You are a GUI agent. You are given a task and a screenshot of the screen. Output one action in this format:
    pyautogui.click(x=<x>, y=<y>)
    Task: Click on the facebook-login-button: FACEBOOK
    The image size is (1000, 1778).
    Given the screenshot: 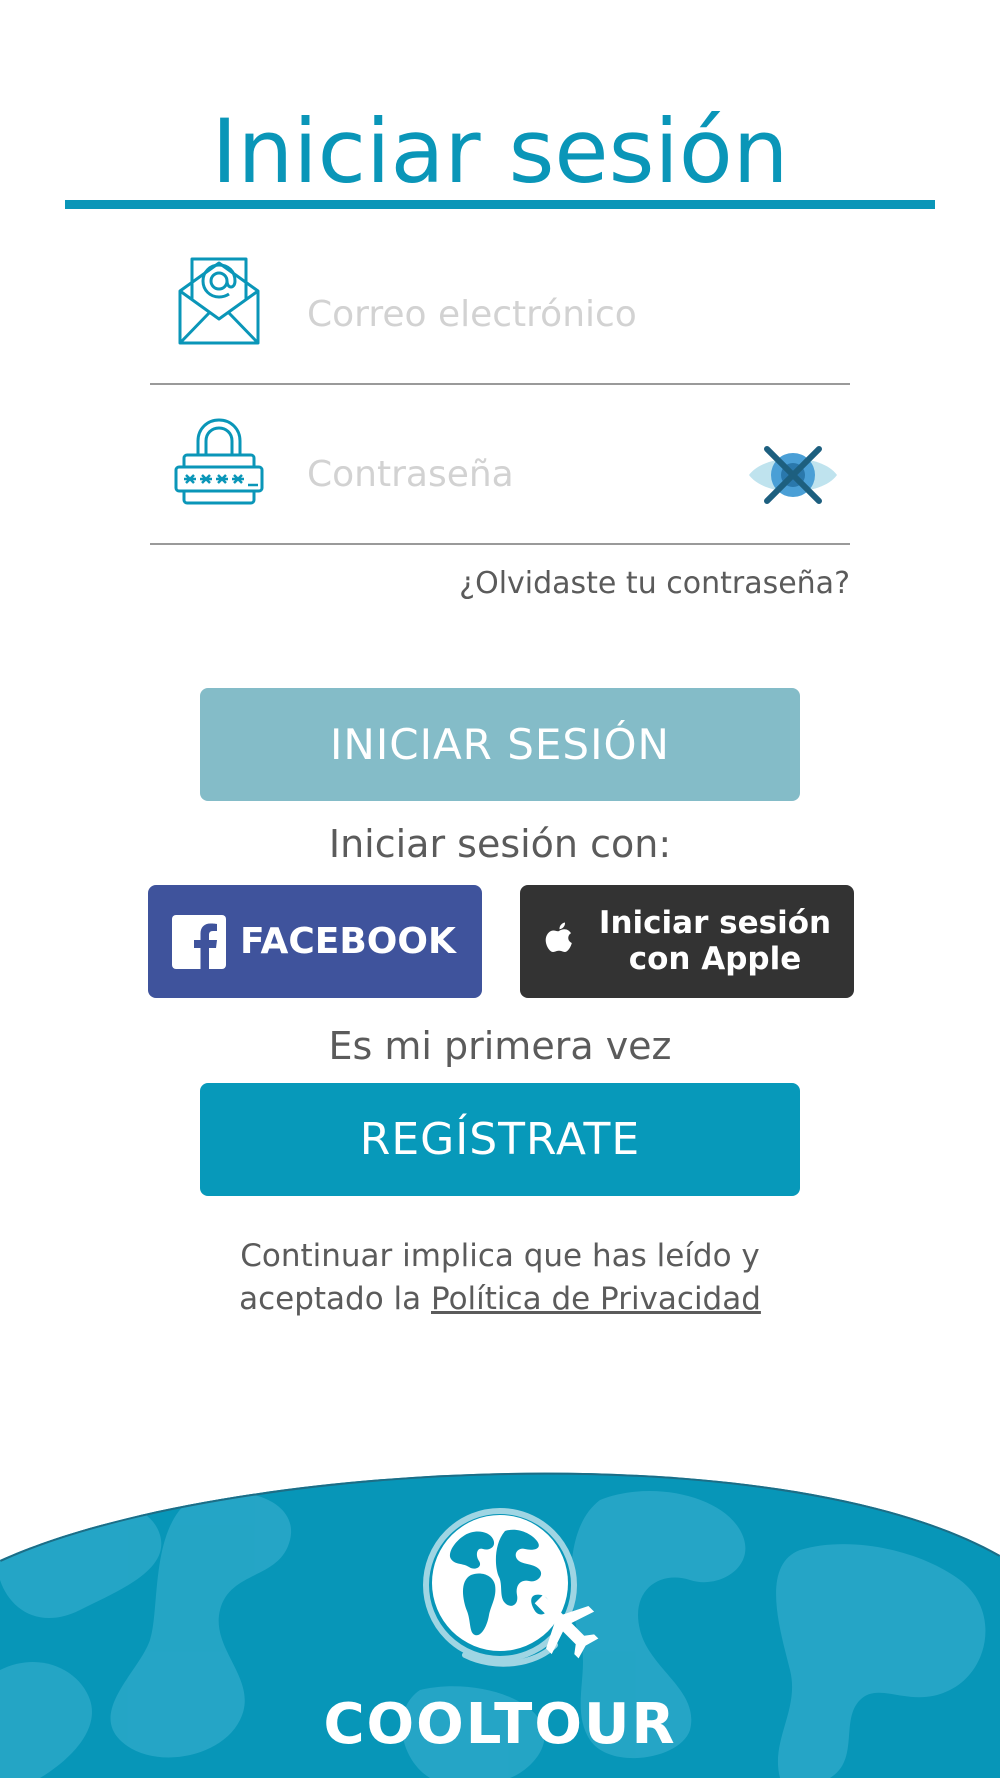 What is the action you would take?
    pyautogui.click(x=315, y=941)
    